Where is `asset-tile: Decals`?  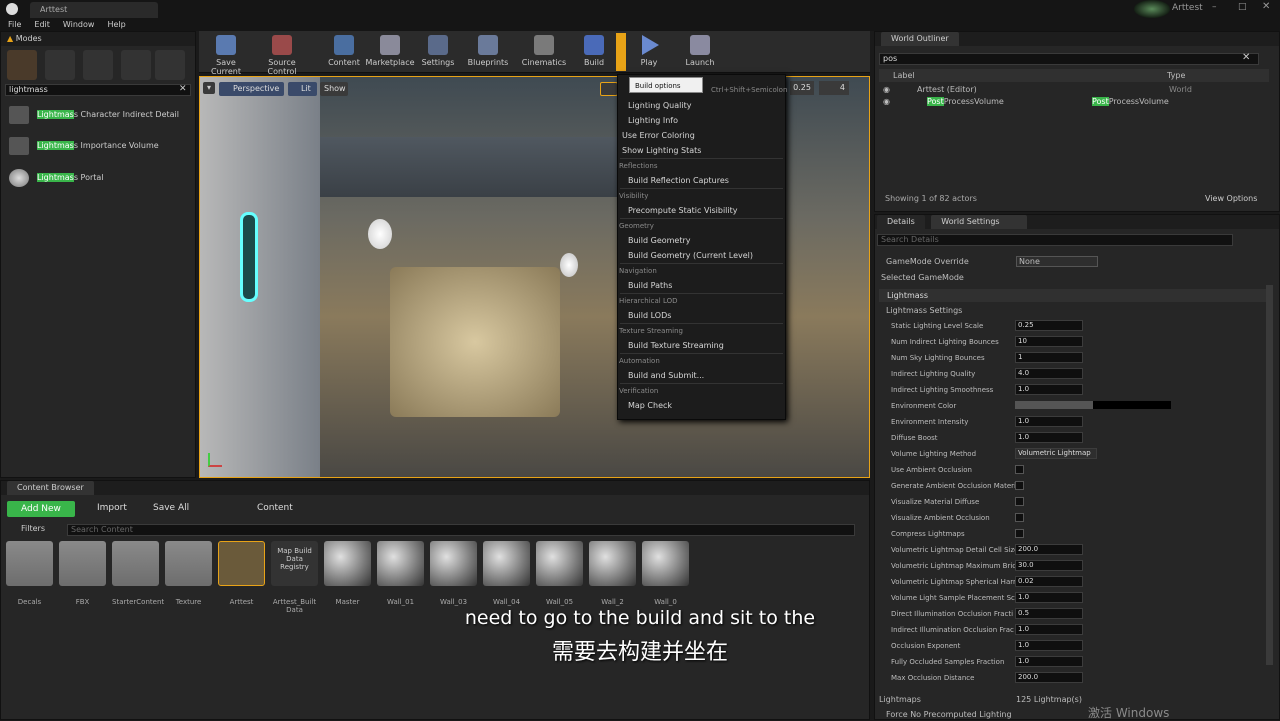 asset-tile: Decals is located at coordinates (29, 577).